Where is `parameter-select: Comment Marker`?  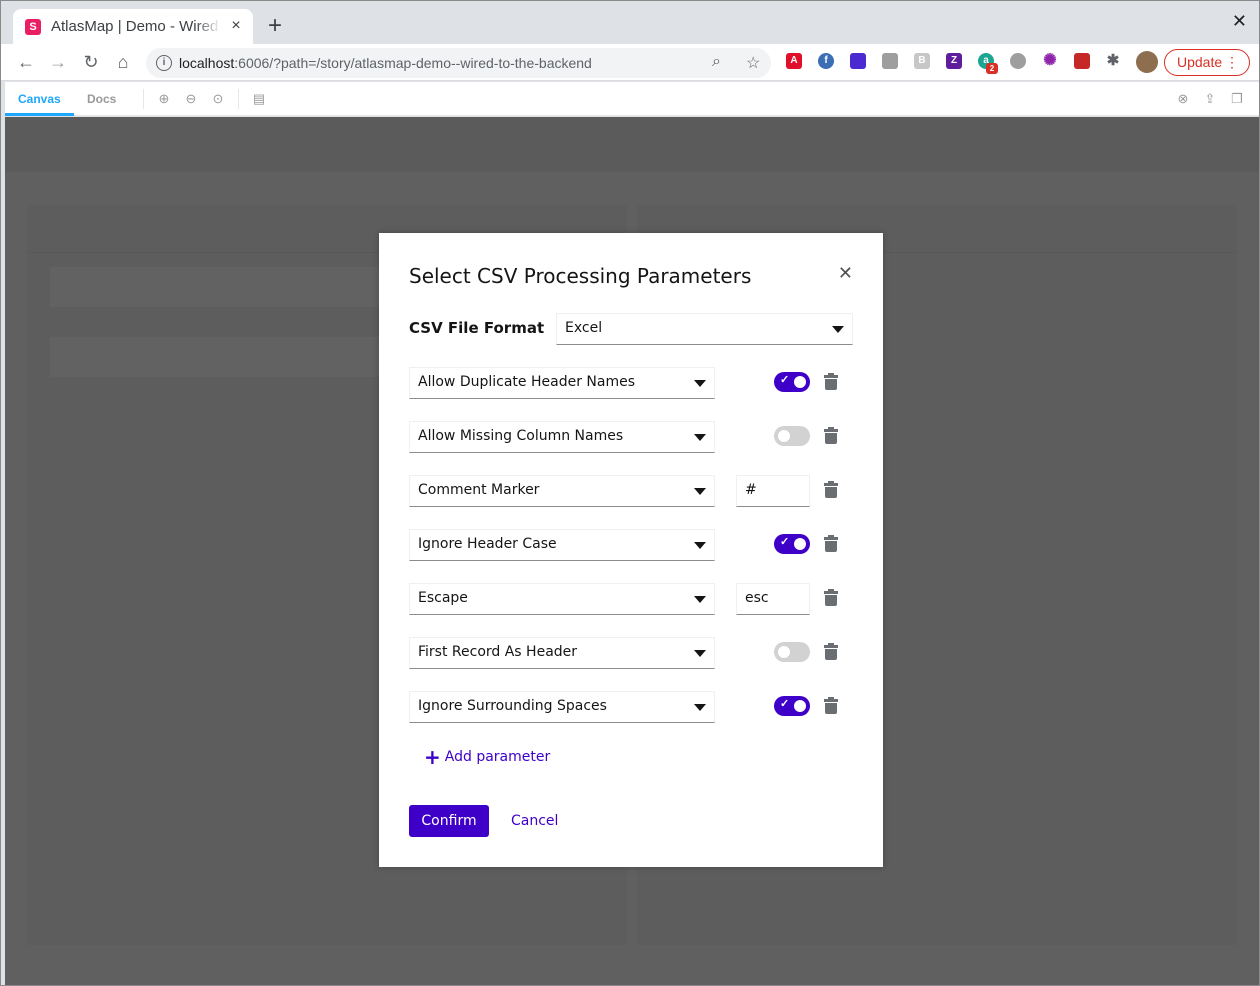
parameter-select: Comment Marker is located at coordinates (562, 491).